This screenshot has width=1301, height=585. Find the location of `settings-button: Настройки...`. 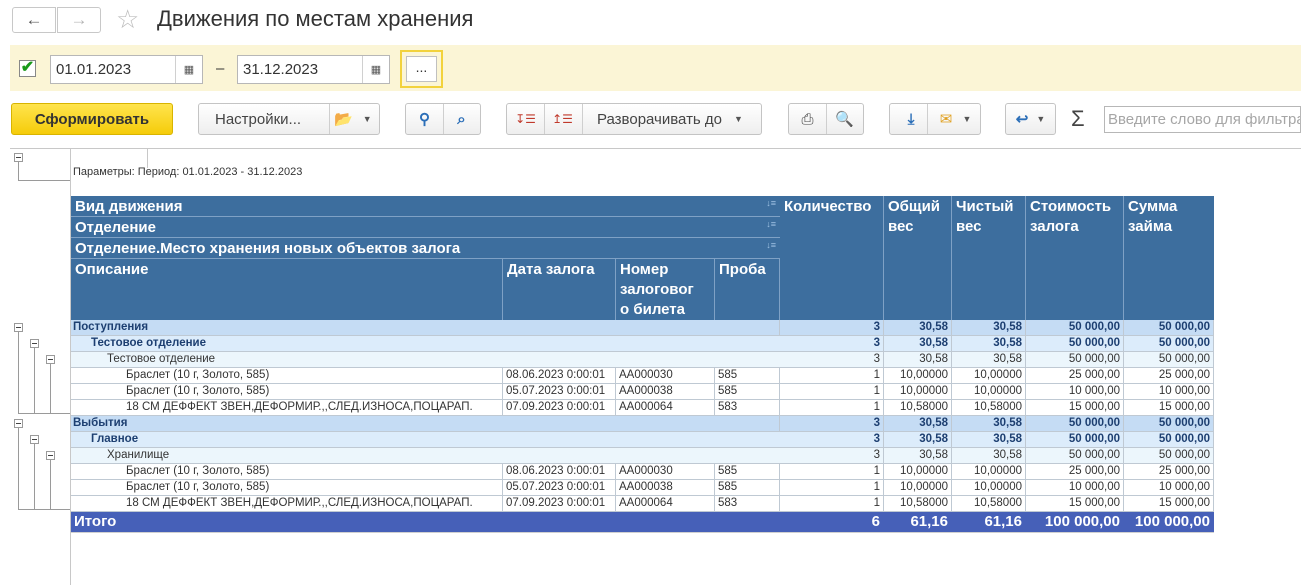

settings-button: Настройки... is located at coordinates (271, 119).